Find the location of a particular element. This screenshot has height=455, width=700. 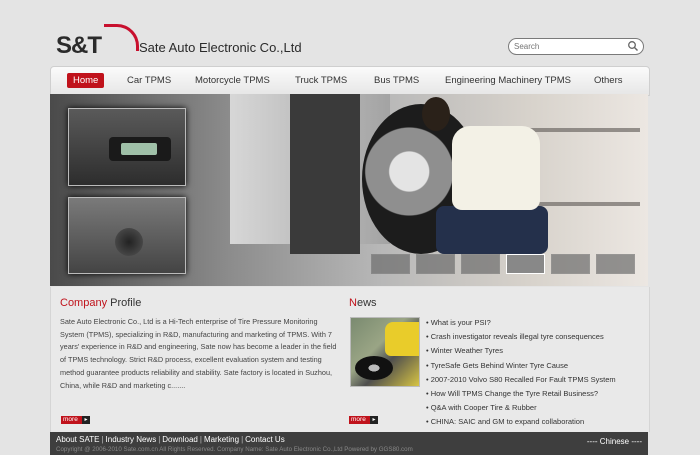

news-item: • TyreSafe Gets Behind Winter Tyre Cause is located at coordinates (521, 366).